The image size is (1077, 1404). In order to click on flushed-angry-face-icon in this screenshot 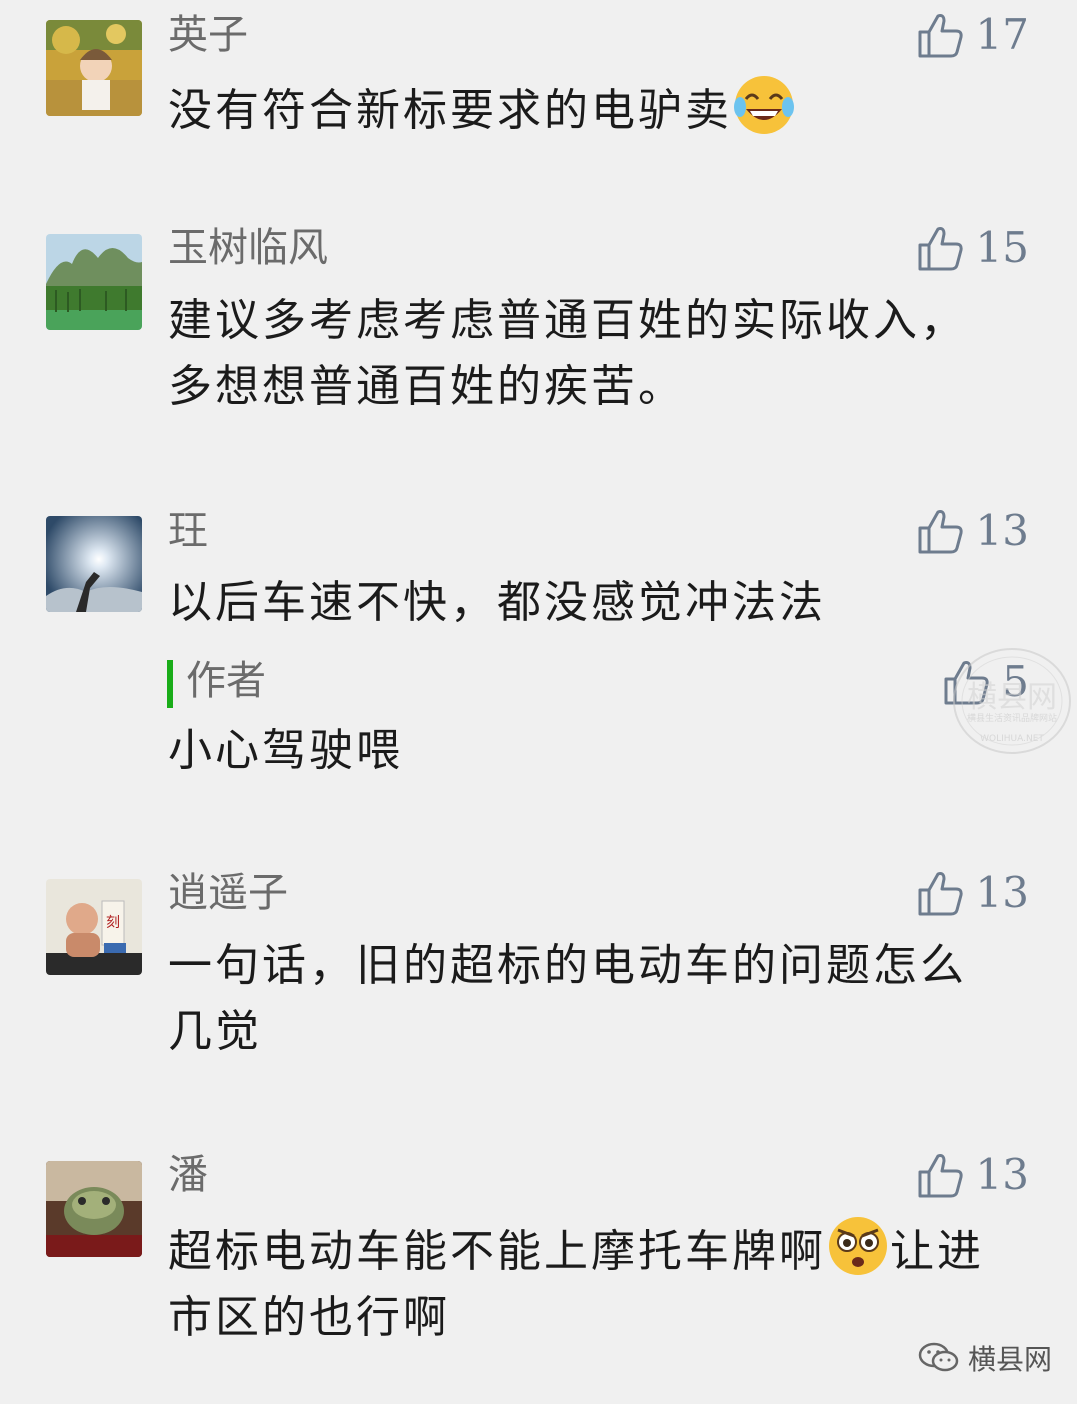, I will do `click(858, 1246)`.